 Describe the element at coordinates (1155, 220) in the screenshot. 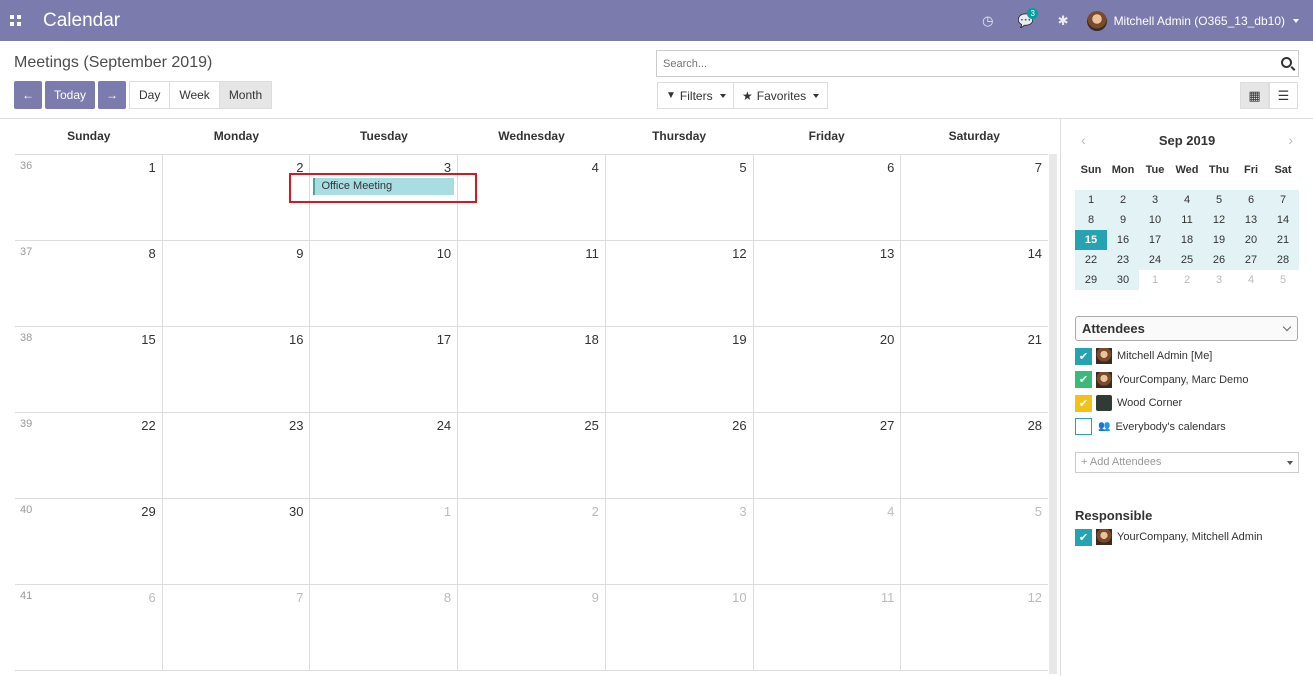

I see `mini-day: 10` at that location.